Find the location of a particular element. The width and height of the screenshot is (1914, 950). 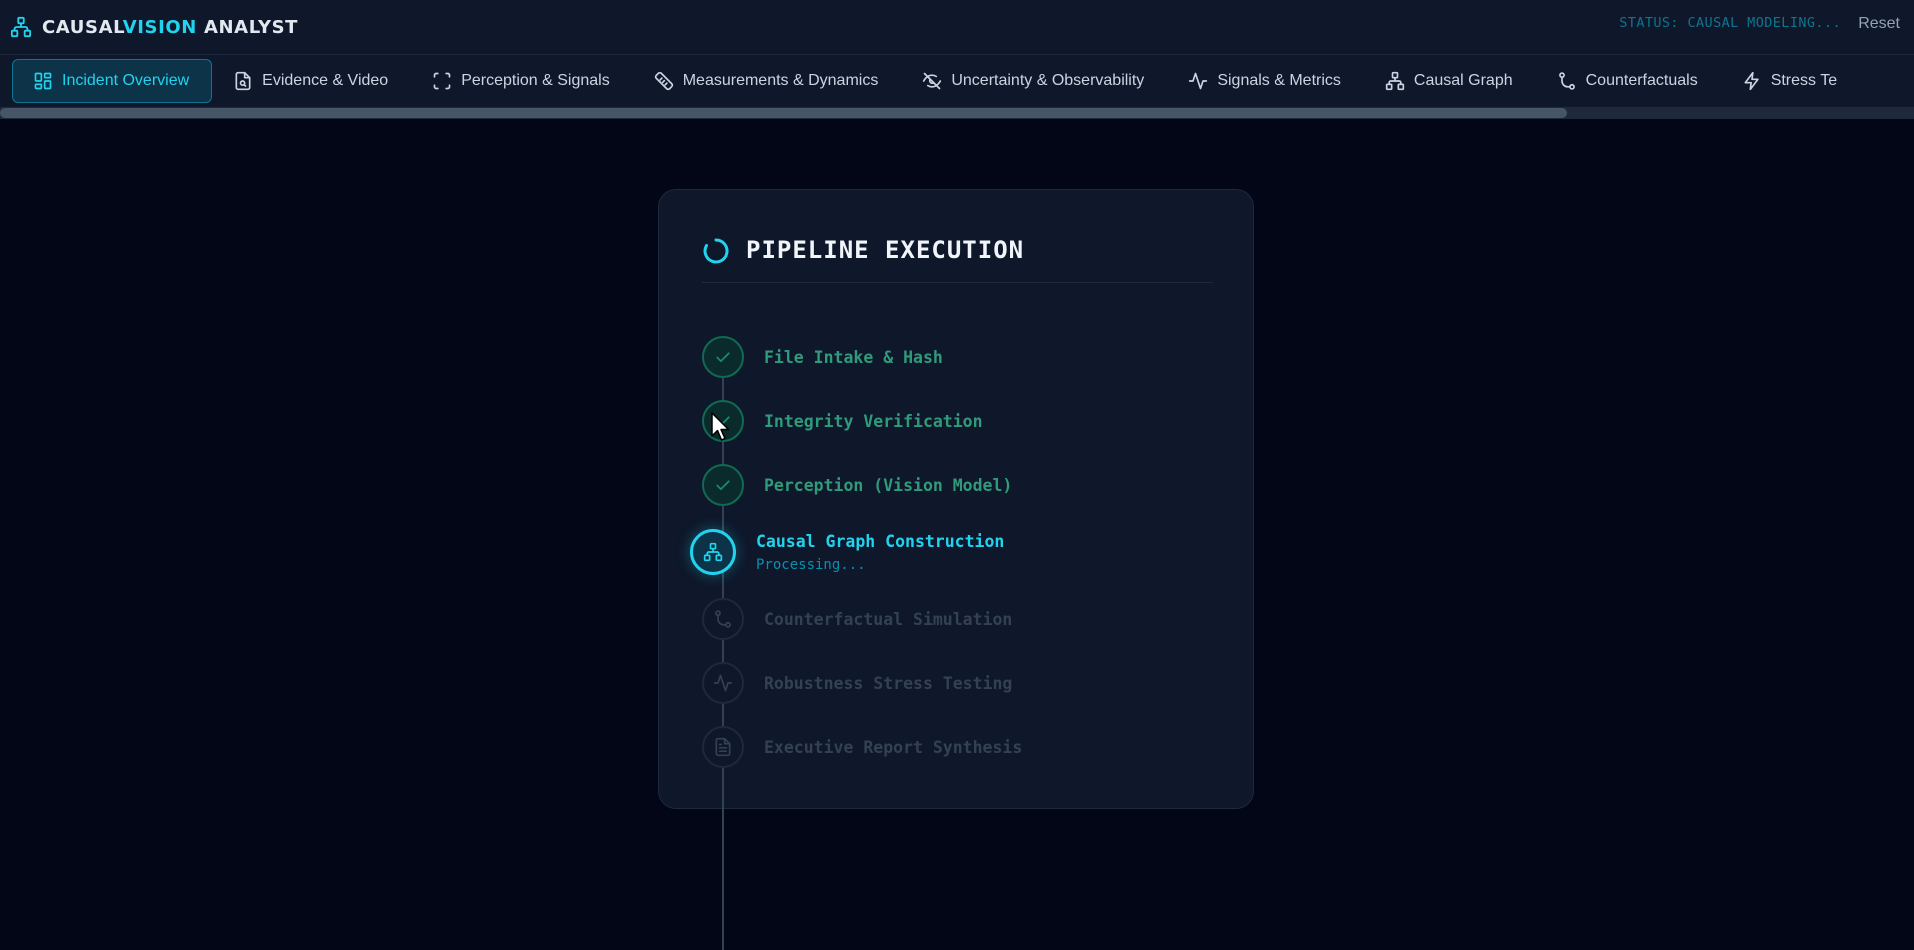

step-label: Perception (Vision Model) is located at coordinates (888, 485).